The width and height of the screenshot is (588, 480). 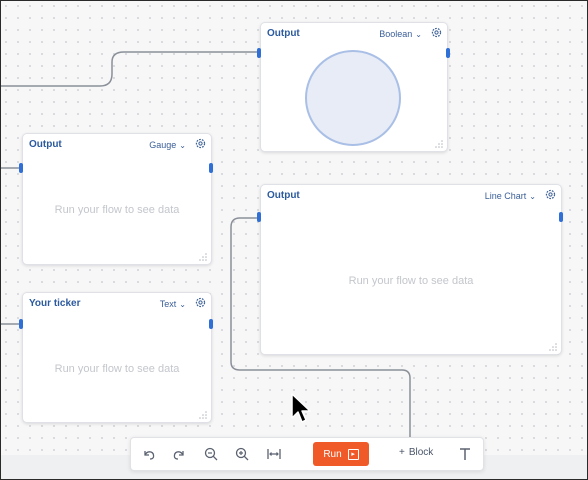 I want to click on text-icon, so click(x=465, y=454).